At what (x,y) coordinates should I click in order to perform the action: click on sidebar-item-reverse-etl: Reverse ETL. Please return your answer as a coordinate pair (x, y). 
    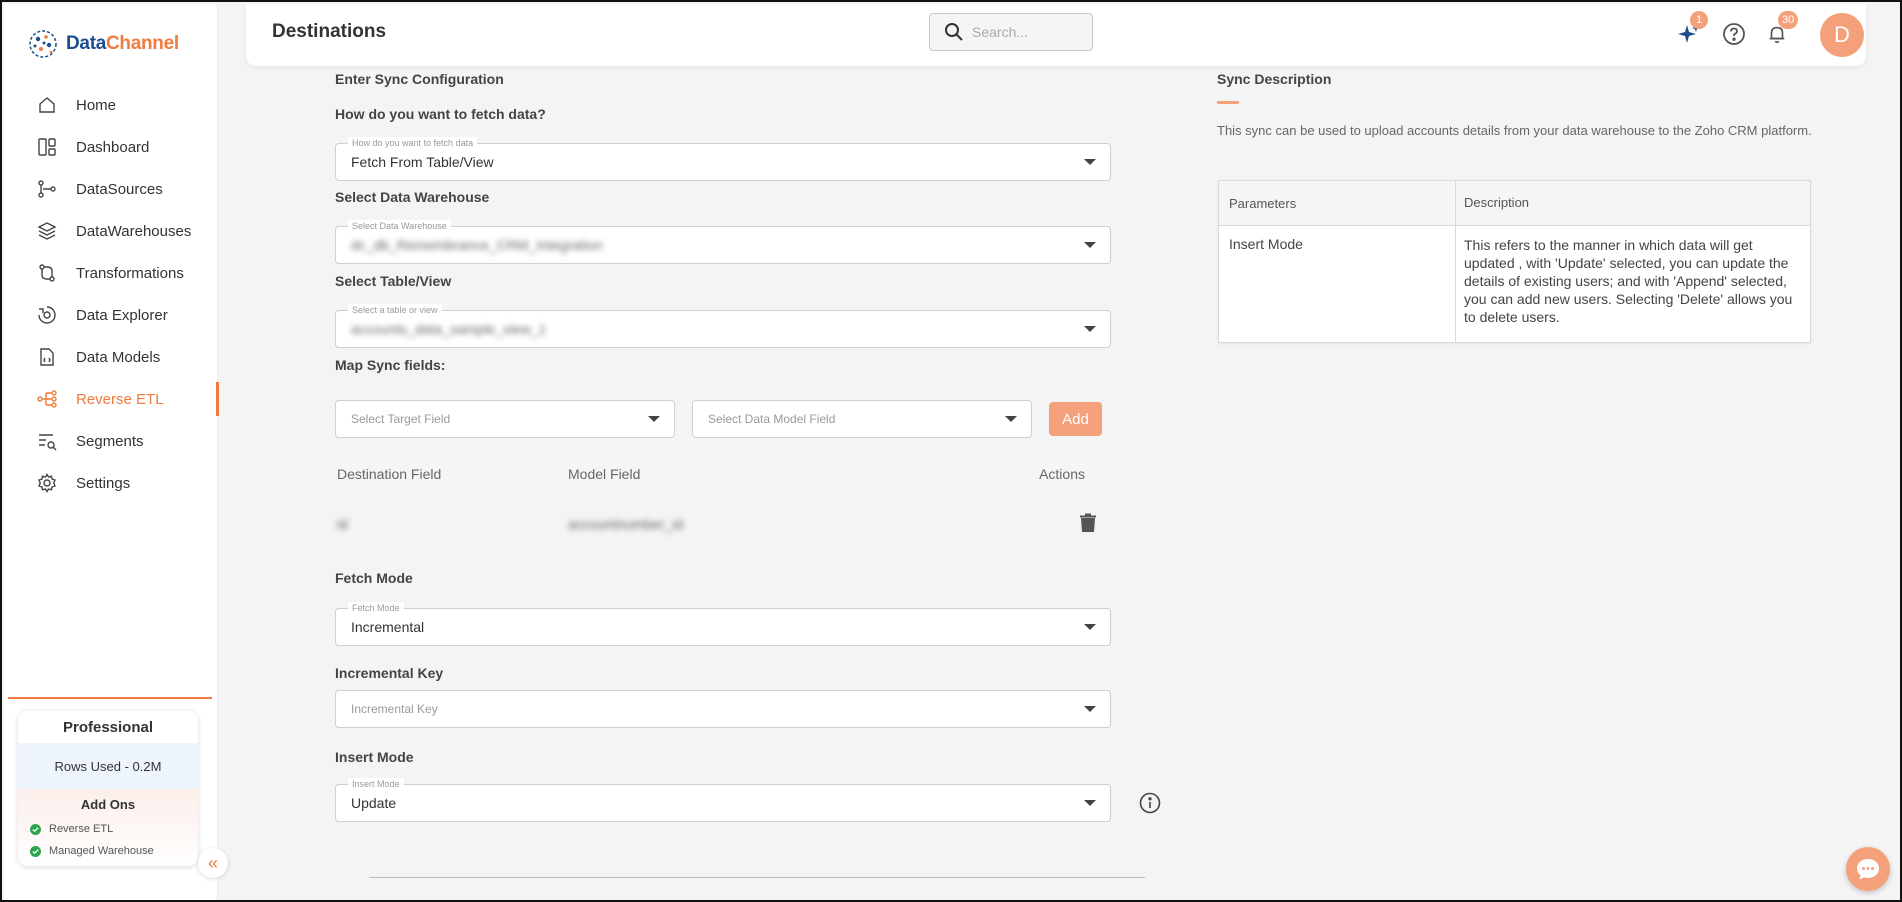
    Looking at the image, I should click on (111, 399).